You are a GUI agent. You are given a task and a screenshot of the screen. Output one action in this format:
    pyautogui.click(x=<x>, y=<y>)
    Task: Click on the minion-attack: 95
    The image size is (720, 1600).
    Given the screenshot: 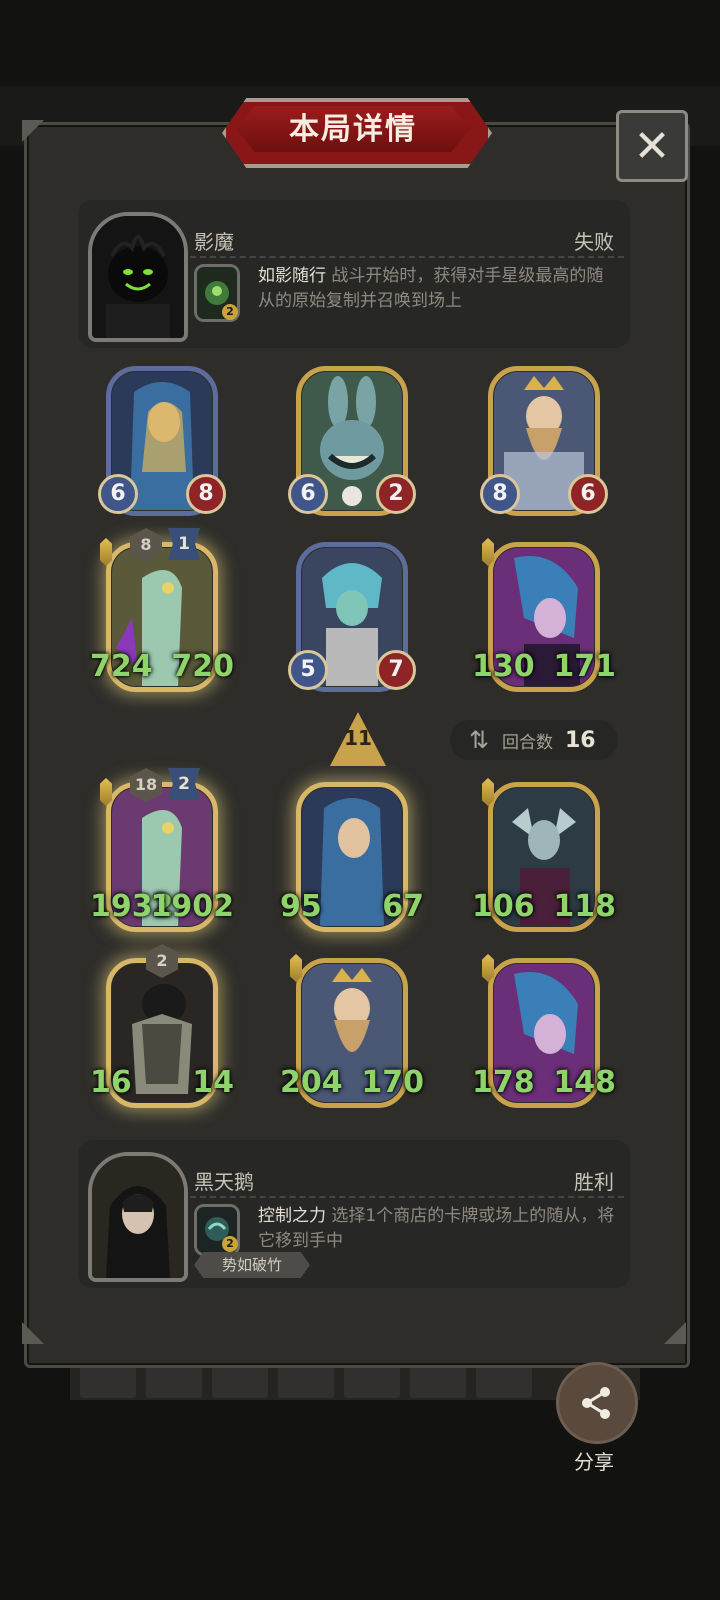 What is the action you would take?
    pyautogui.click(x=301, y=906)
    